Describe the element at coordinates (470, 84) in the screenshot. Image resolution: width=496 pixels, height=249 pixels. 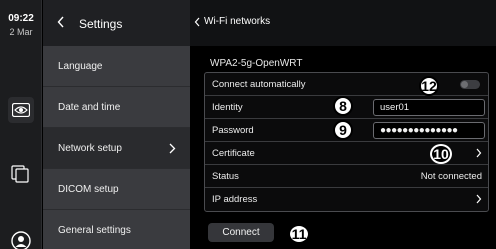
I see `connect-automatically-toggle` at that location.